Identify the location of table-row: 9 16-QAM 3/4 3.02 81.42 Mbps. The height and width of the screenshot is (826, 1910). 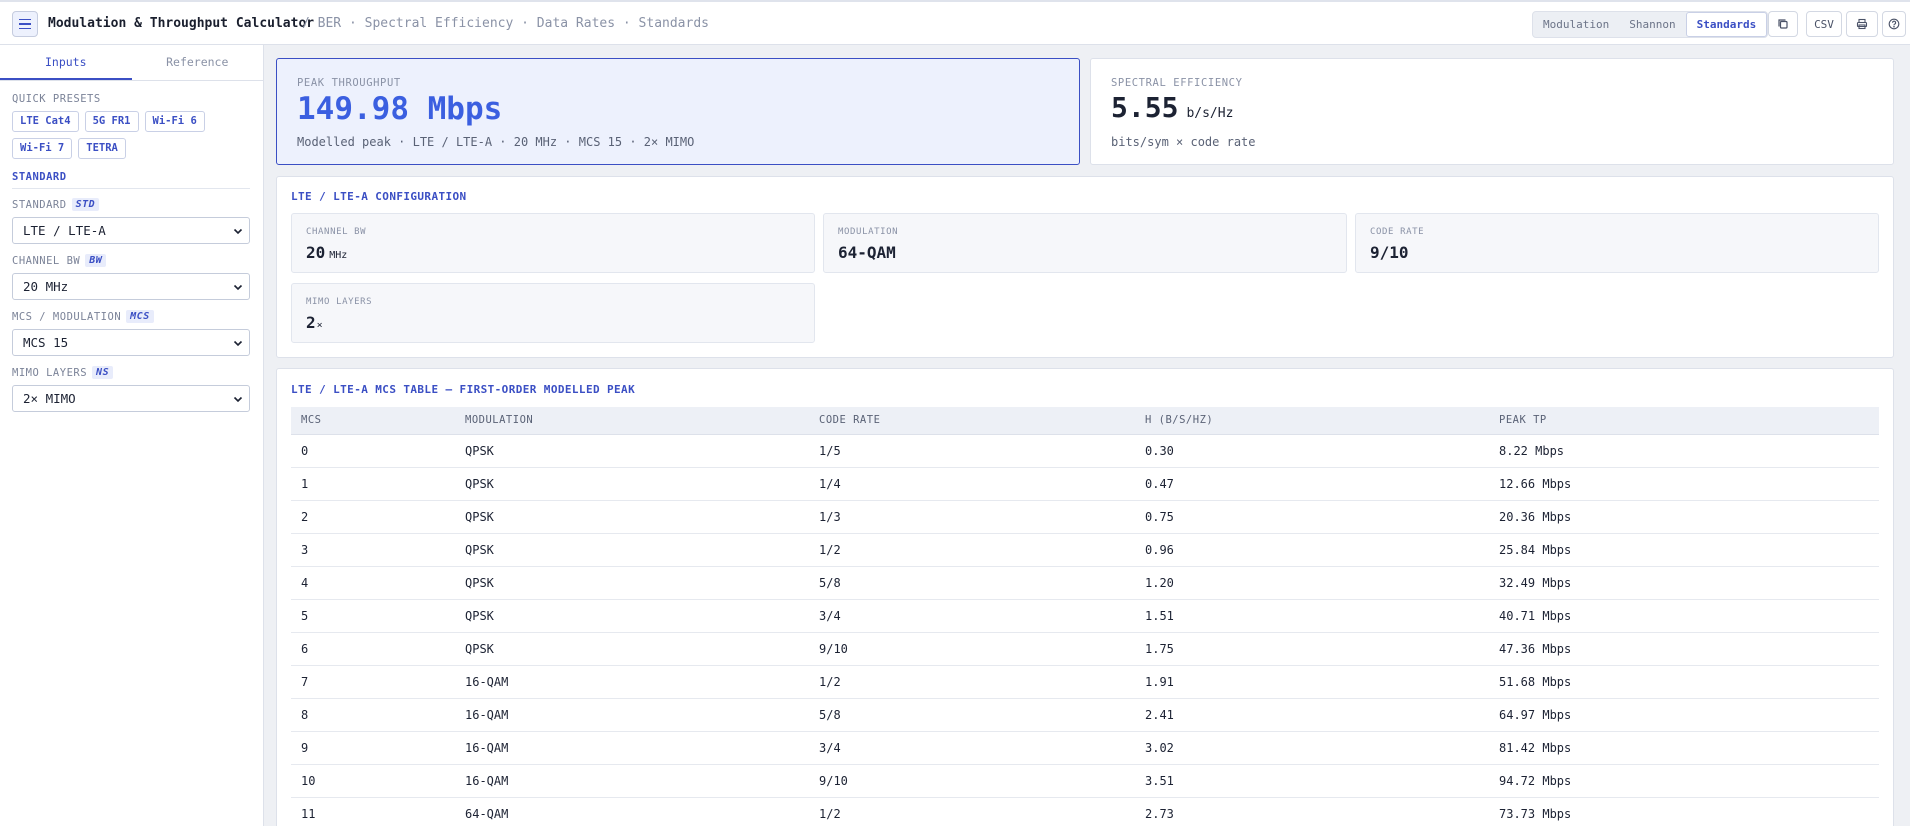
(1085, 748).